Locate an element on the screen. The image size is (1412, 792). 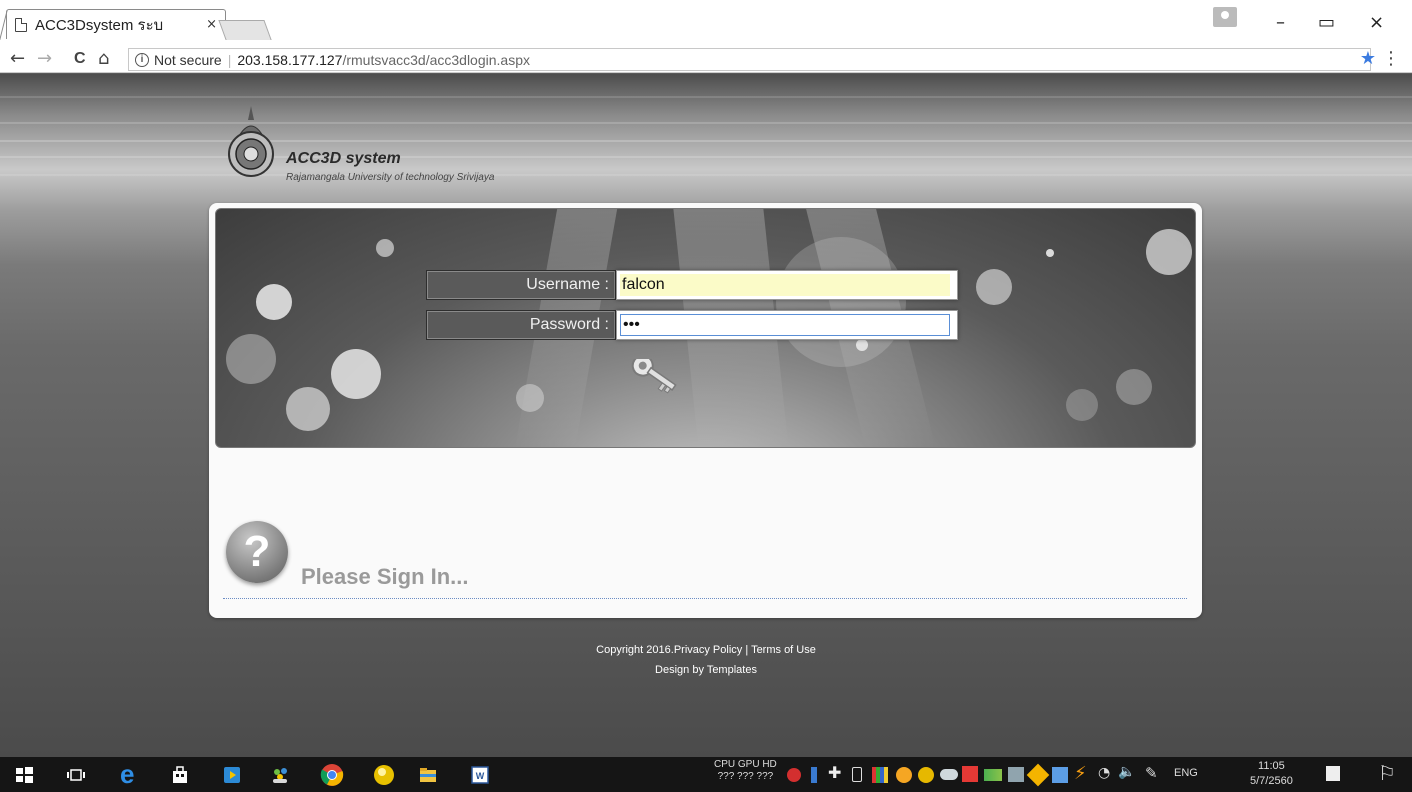
pen-input-icon: ✎ is located at coordinates (1155, 774).